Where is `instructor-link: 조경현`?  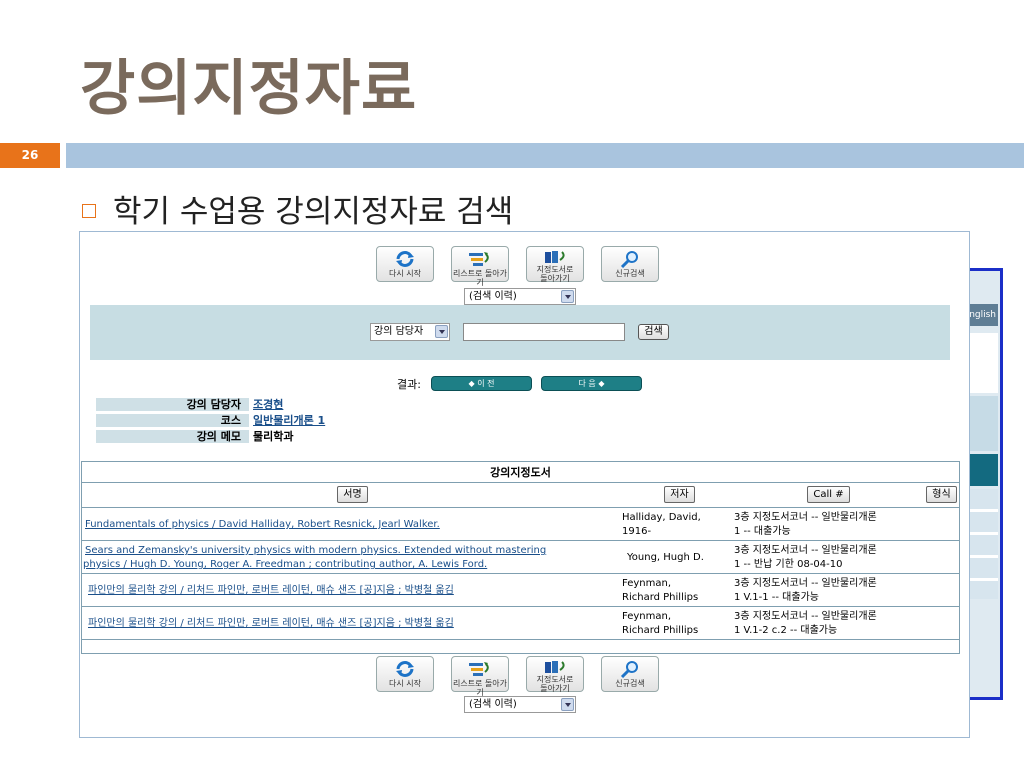 instructor-link: 조경현 is located at coordinates (268, 404).